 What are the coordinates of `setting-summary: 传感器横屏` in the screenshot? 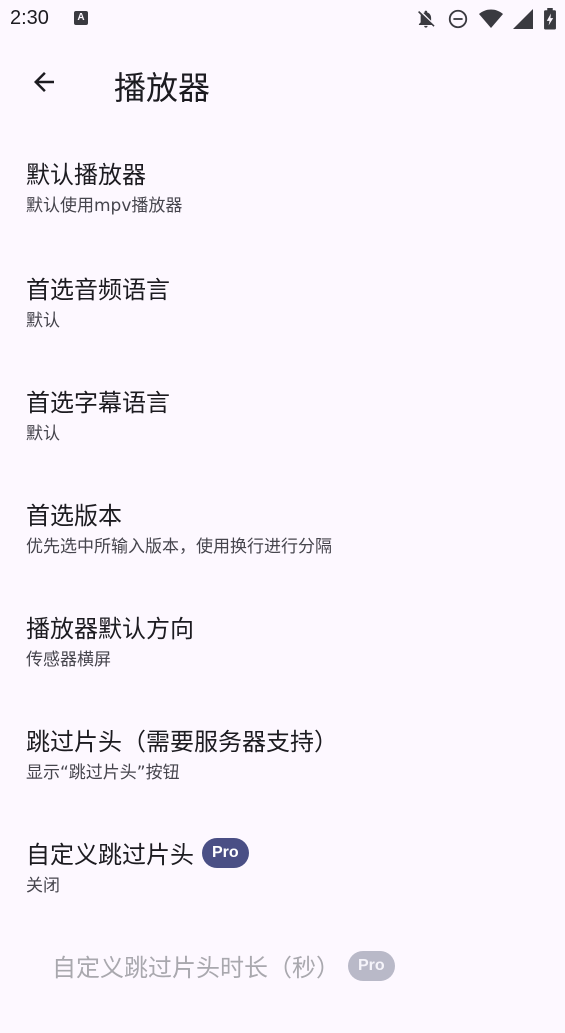 It's located at (68, 660).